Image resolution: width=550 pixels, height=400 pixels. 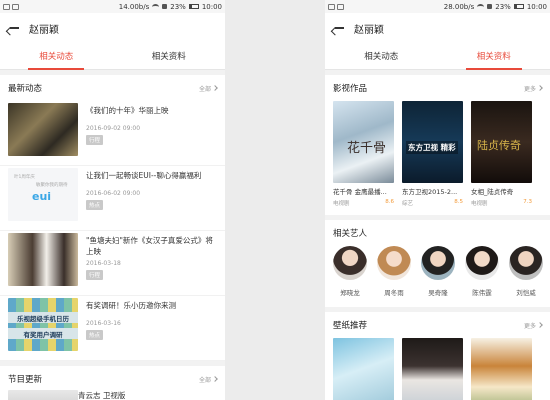 What do you see at coordinates (43, 324) in the screenshot?
I see `news-thumbnail: 乐视超级手机日历 有奖用户调研` at bounding box center [43, 324].